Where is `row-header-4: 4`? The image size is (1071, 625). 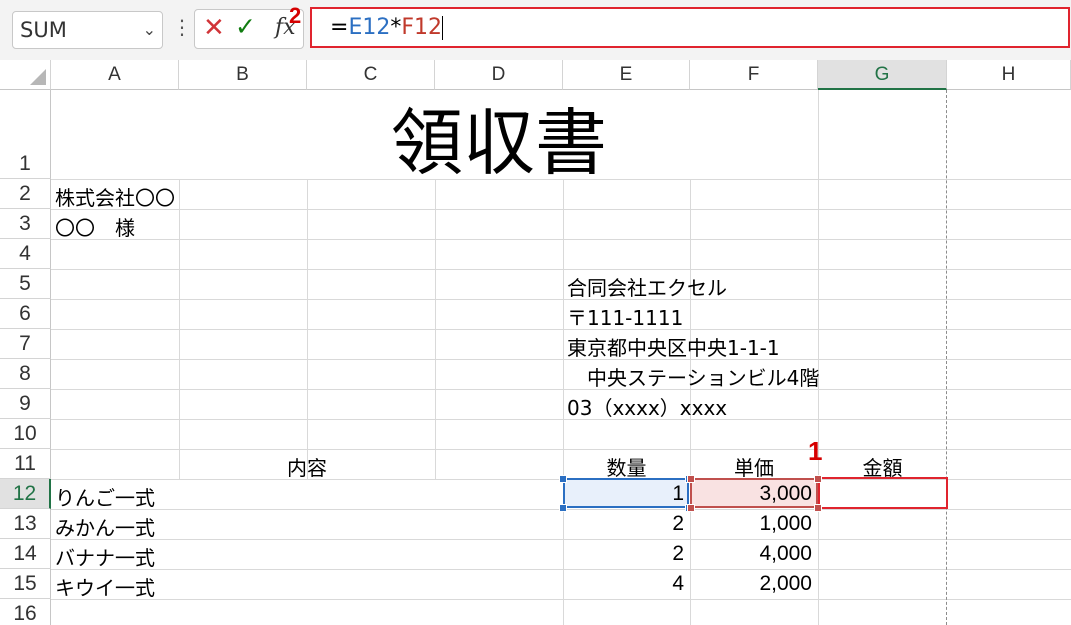 row-header-4: 4 is located at coordinates (25, 254).